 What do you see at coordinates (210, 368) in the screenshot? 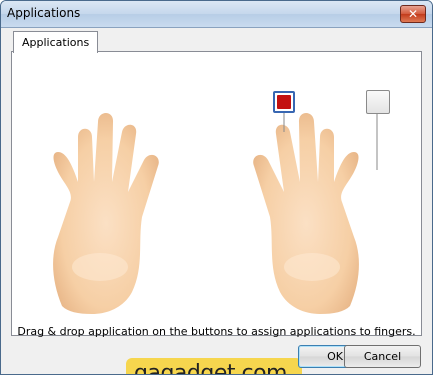
I see `watermark-text: gagadget.com` at bounding box center [210, 368].